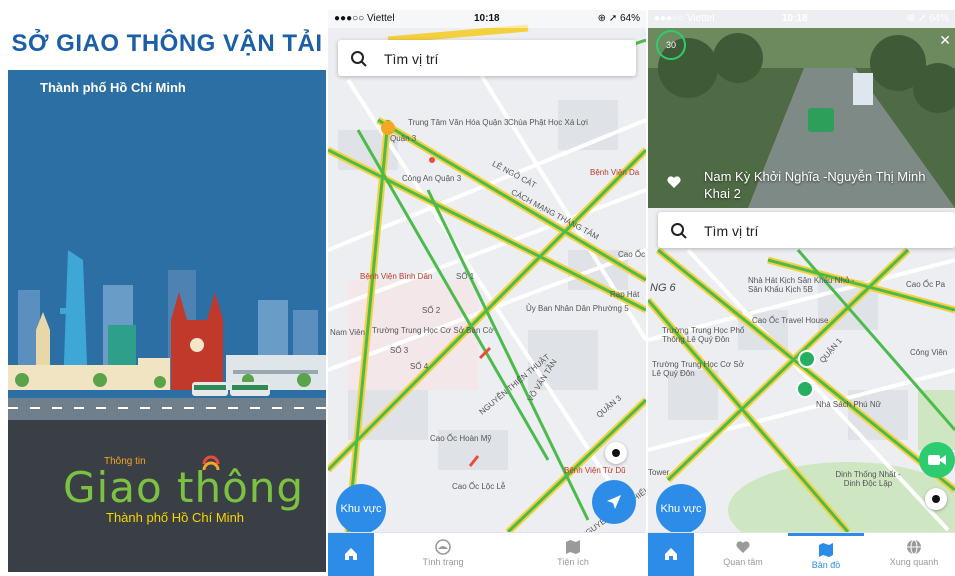 The width and height of the screenshot is (955, 576). Describe the element at coordinates (926, 284) in the screenshot. I see `map-label: Cao Ốc Pa` at that location.